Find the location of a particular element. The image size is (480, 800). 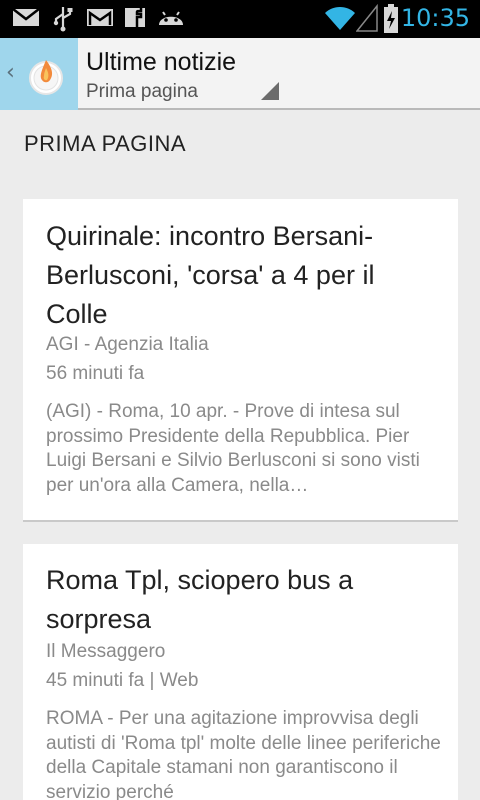

article-source: Il Messaggero is located at coordinates (106, 651).